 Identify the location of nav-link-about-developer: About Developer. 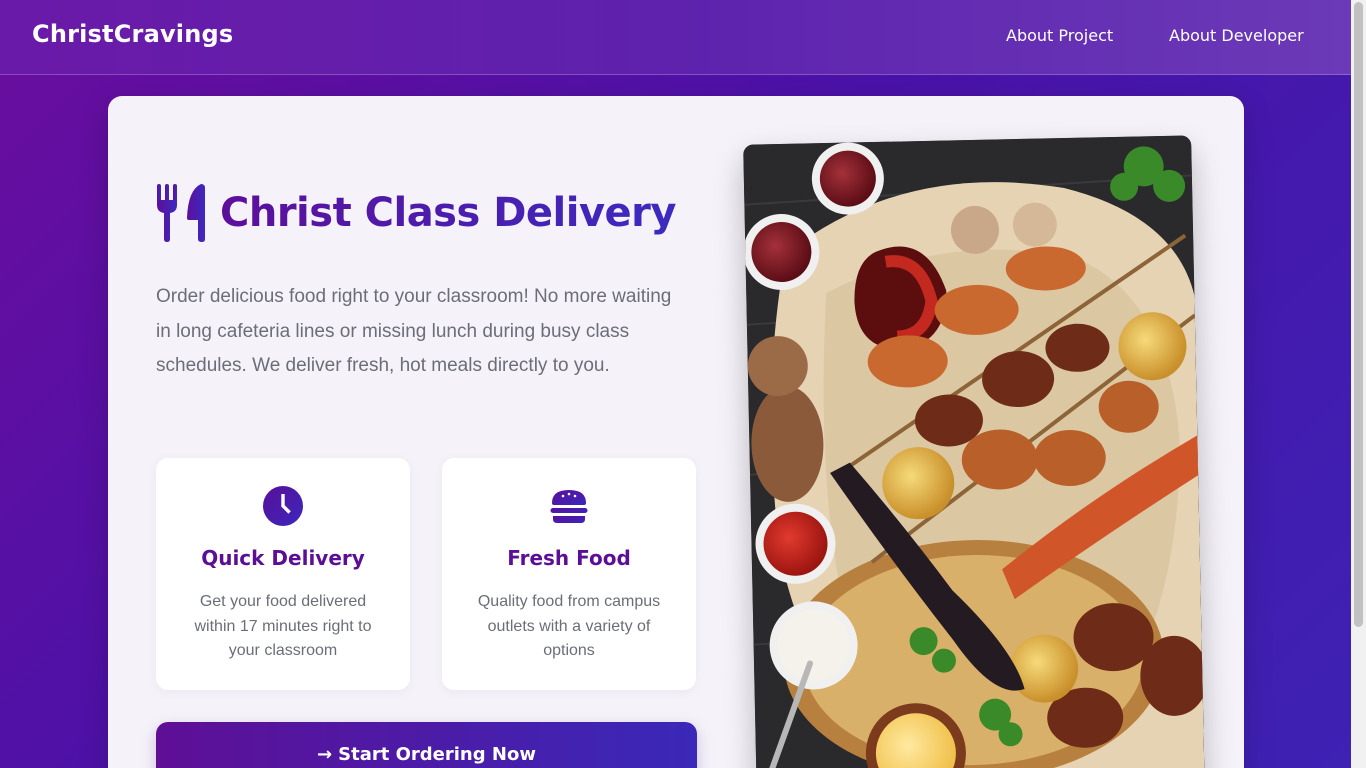
(1236, 35).